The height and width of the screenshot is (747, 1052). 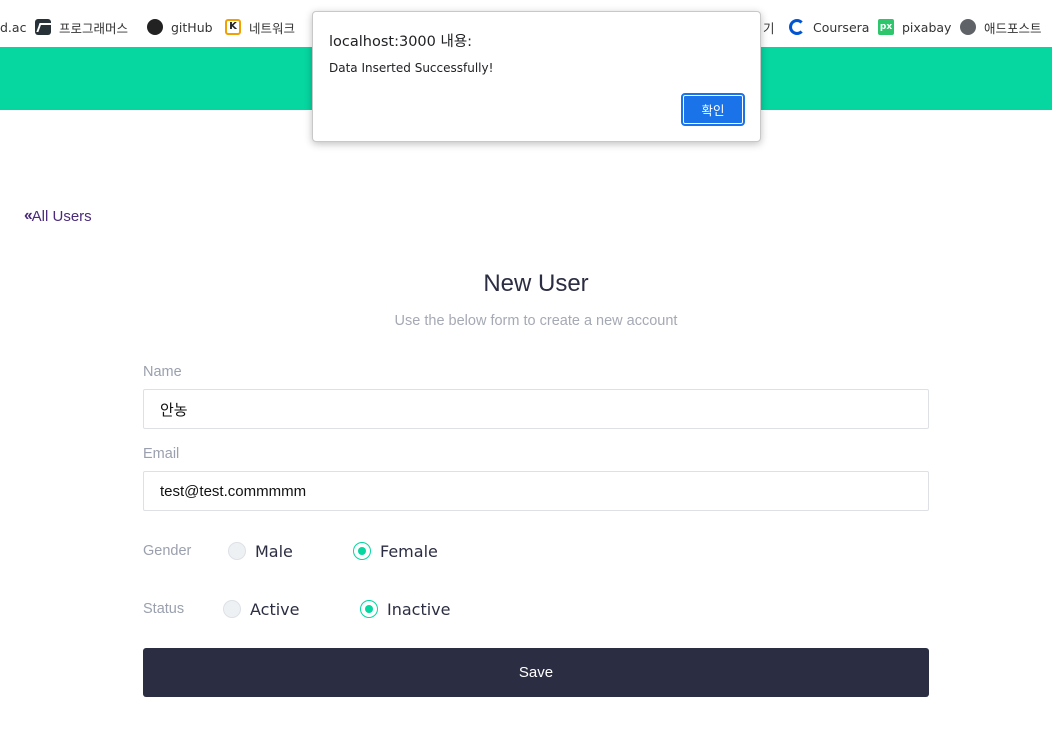 What do you see at coordinates (155, 27) in the screenshot?
I see `github-icon` at bounding box center [155, 27].